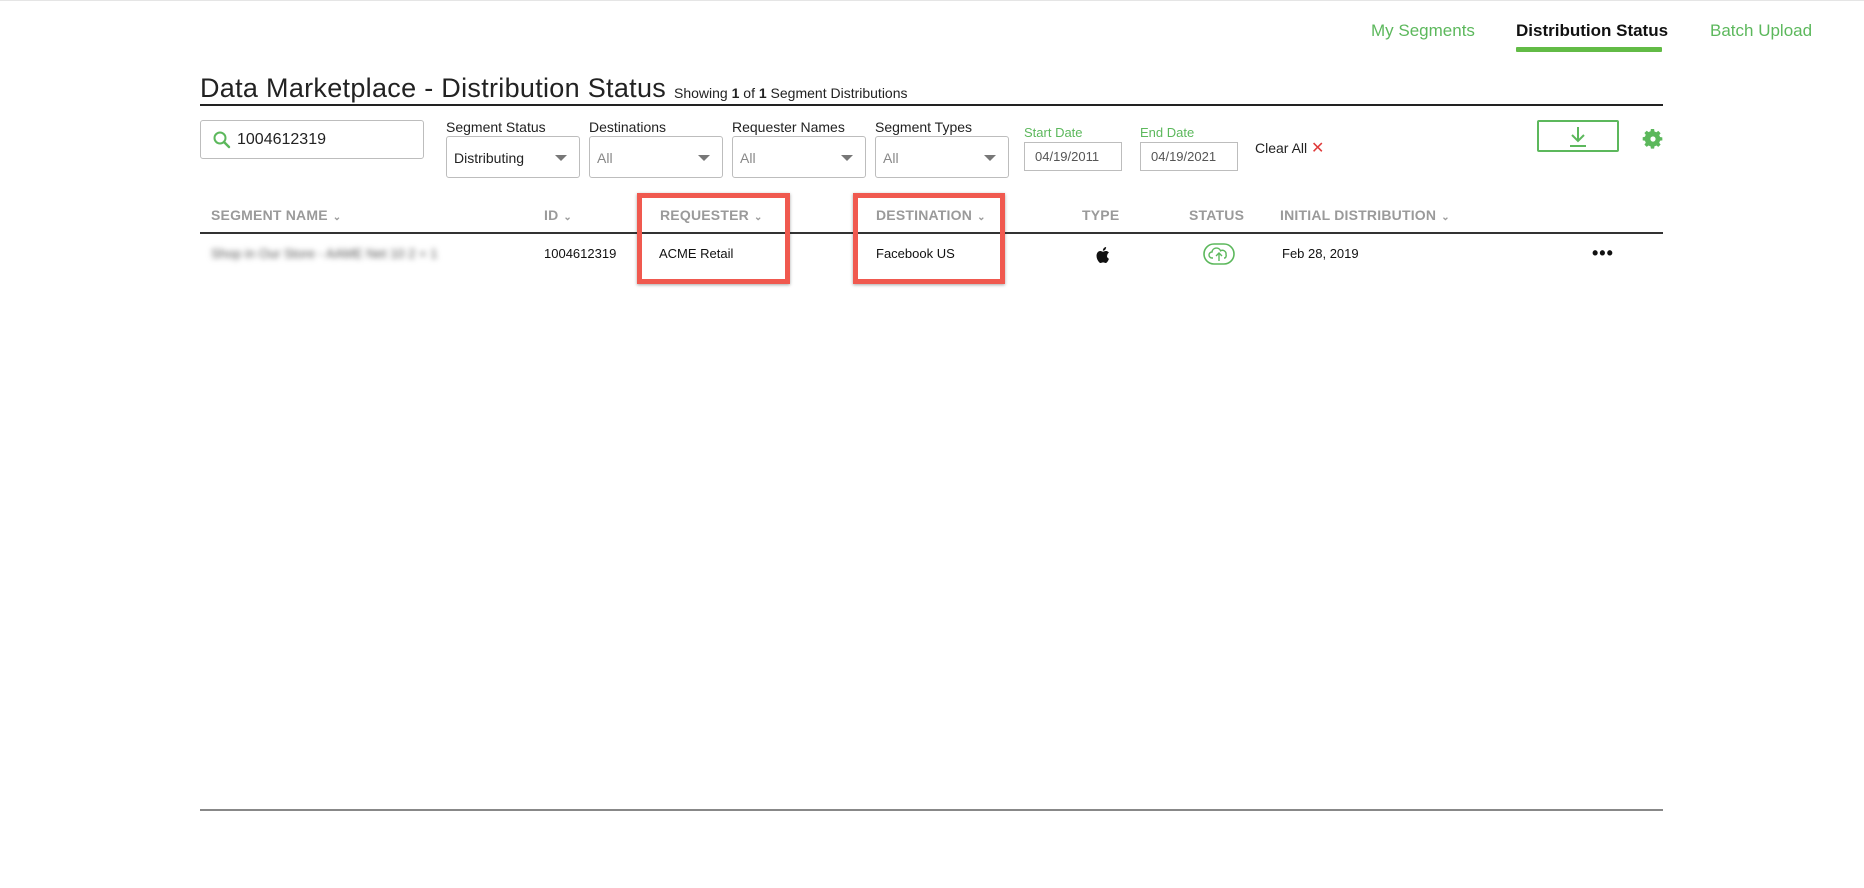 The width and height of the screenshot is (1864, 888). Describe the element at coordinates (1281, 148) in the screenshot. I see `clear-all-button: Clear All` at that location.